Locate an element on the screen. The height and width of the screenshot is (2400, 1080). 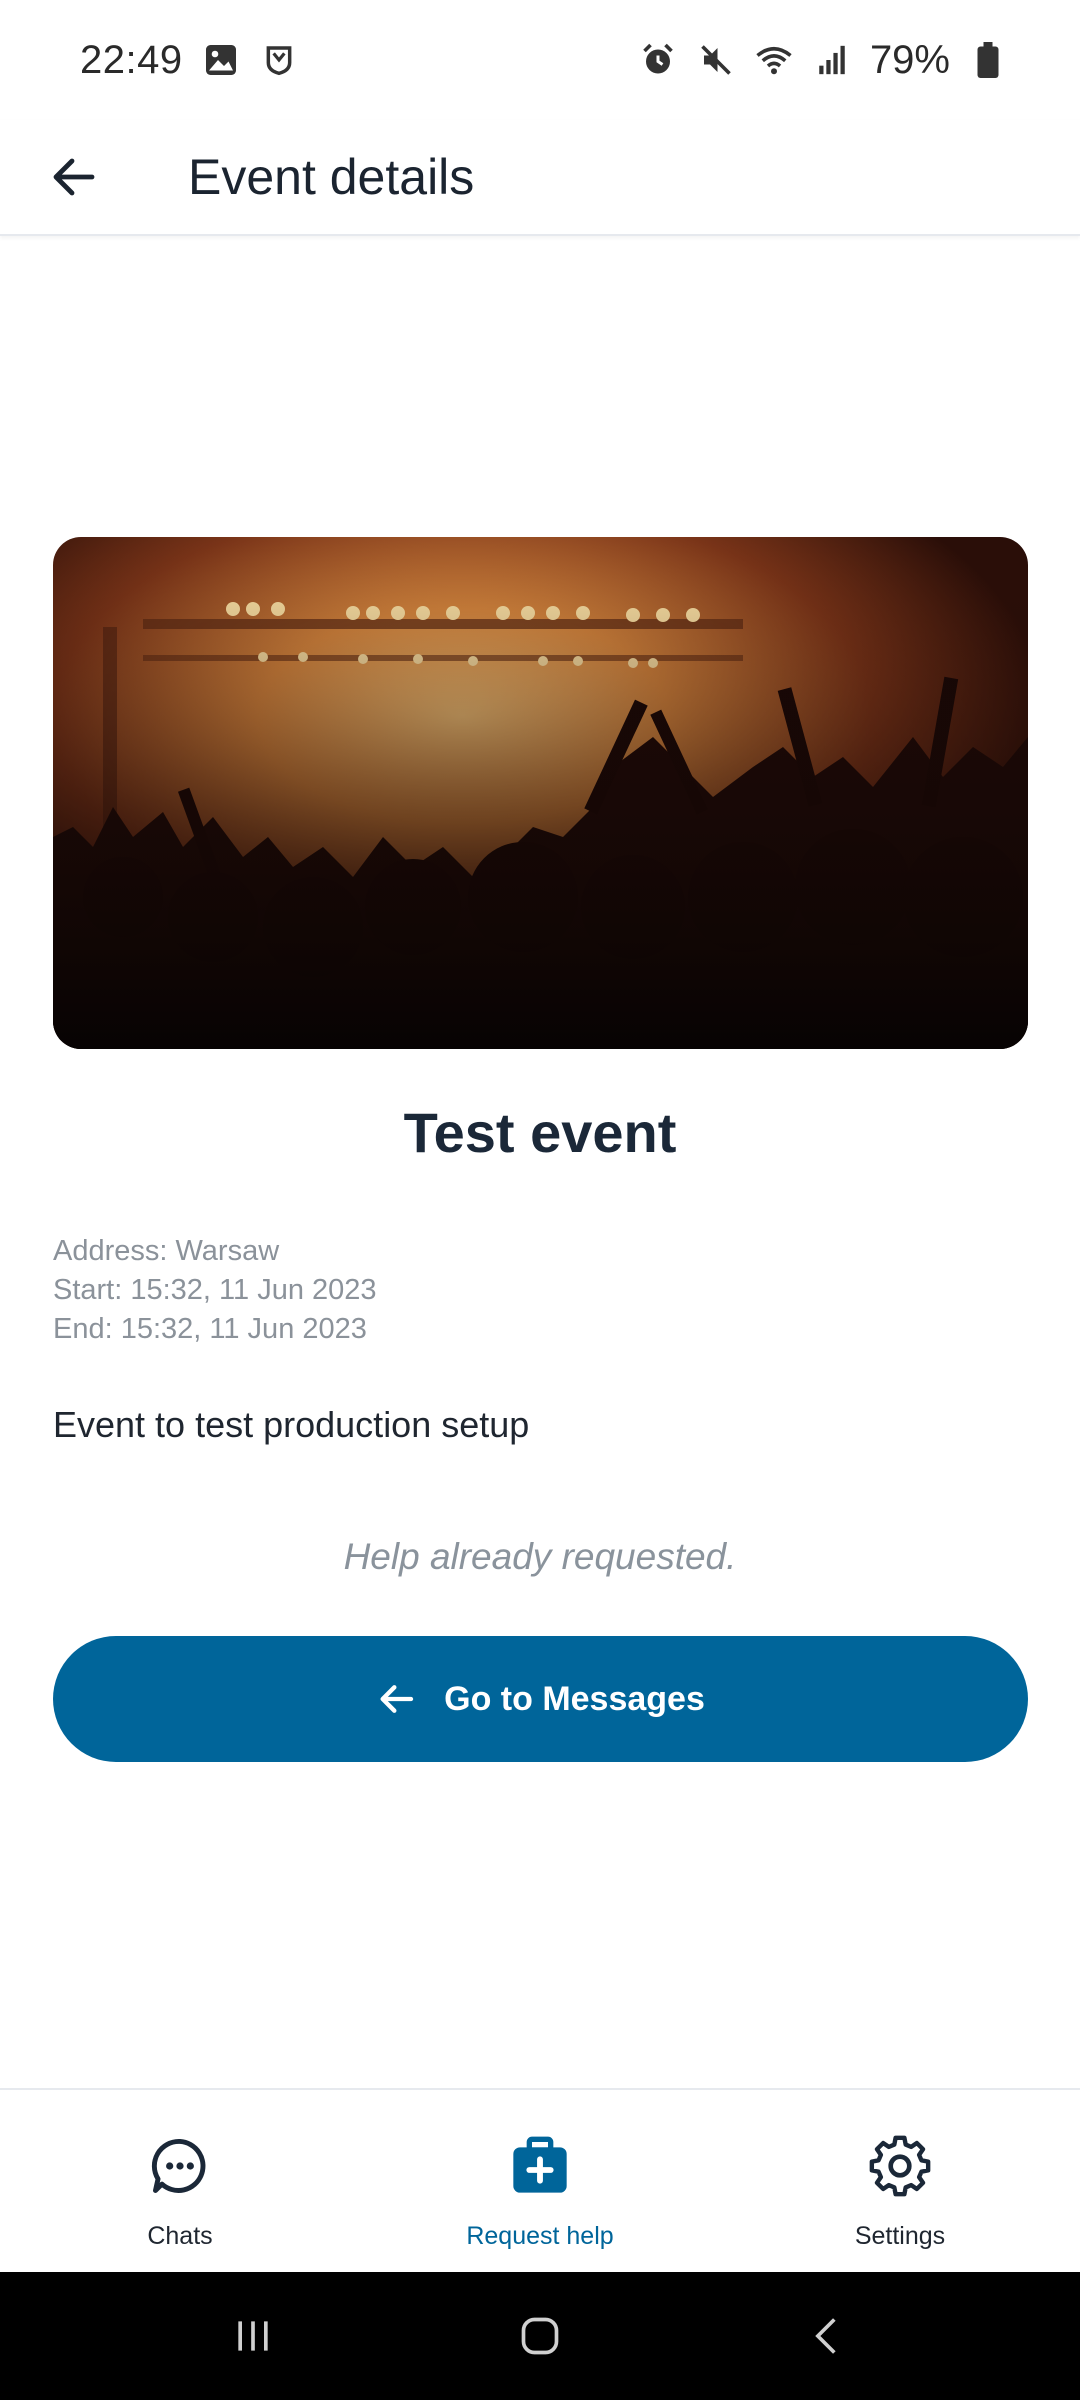
back-button is located at coordinates (74, 177).